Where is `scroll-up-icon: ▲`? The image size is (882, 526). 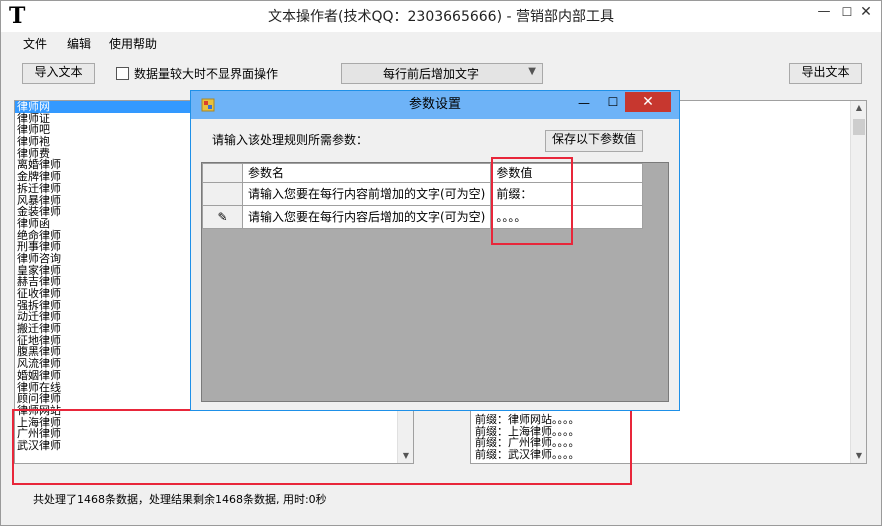 scroll-up-icon: ▲ is located at coordinates (858, 108).